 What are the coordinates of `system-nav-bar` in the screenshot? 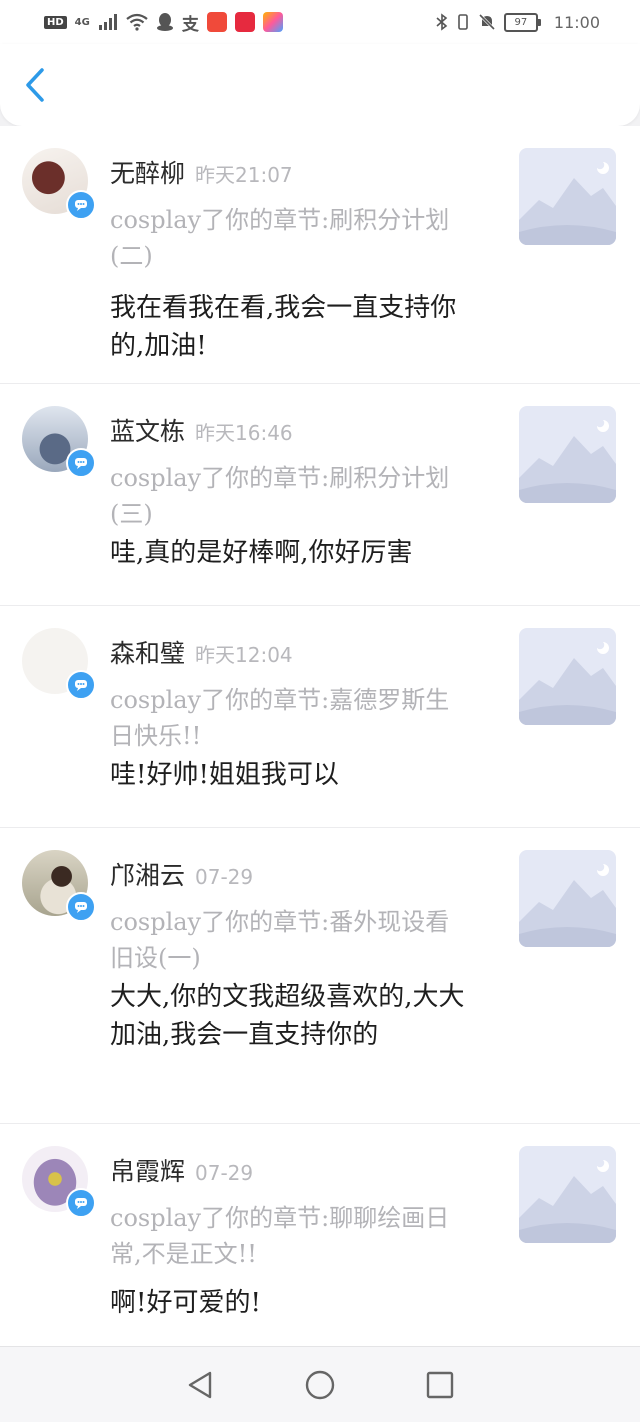 It's located at (320, 1384).